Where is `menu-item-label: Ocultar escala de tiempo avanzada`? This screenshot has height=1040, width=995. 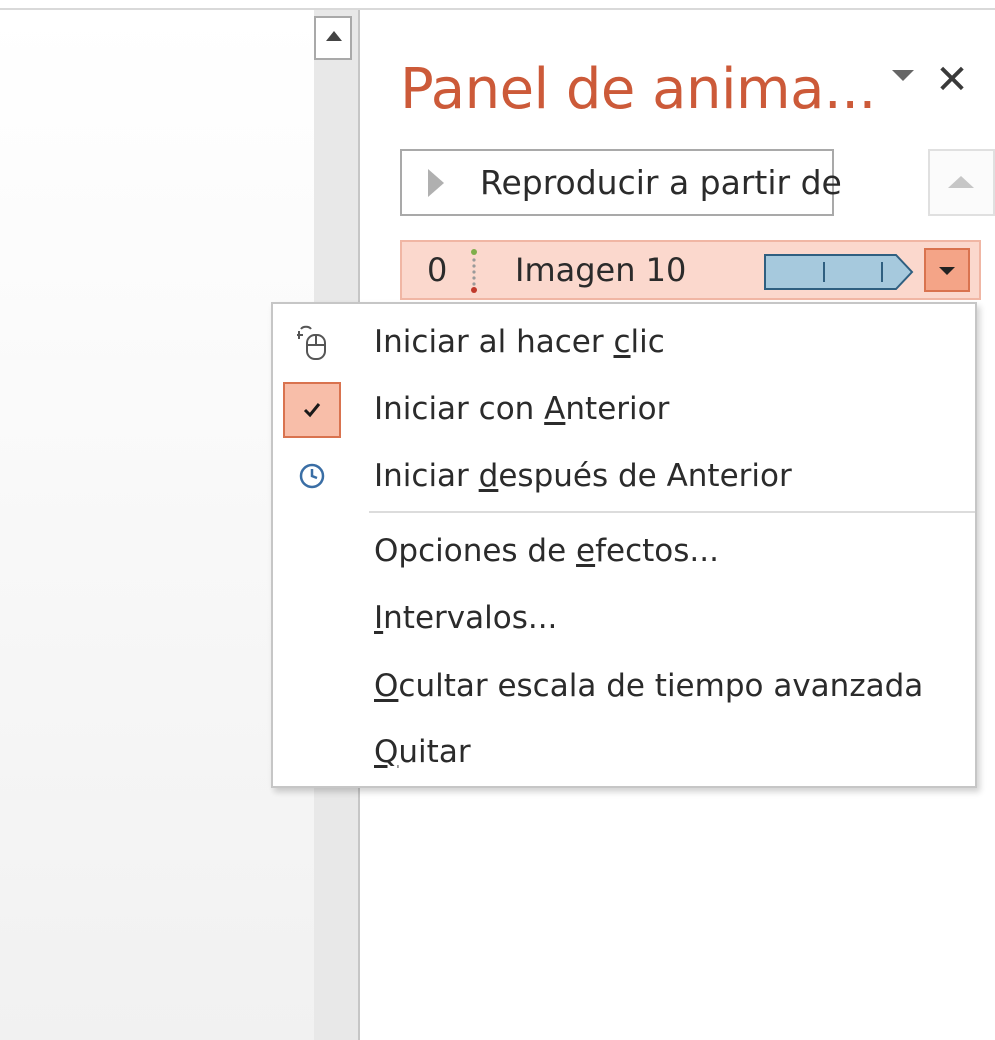 menu-item-label: Ocultar escala de tiempo avanzada is located at coordinates (649, 686).